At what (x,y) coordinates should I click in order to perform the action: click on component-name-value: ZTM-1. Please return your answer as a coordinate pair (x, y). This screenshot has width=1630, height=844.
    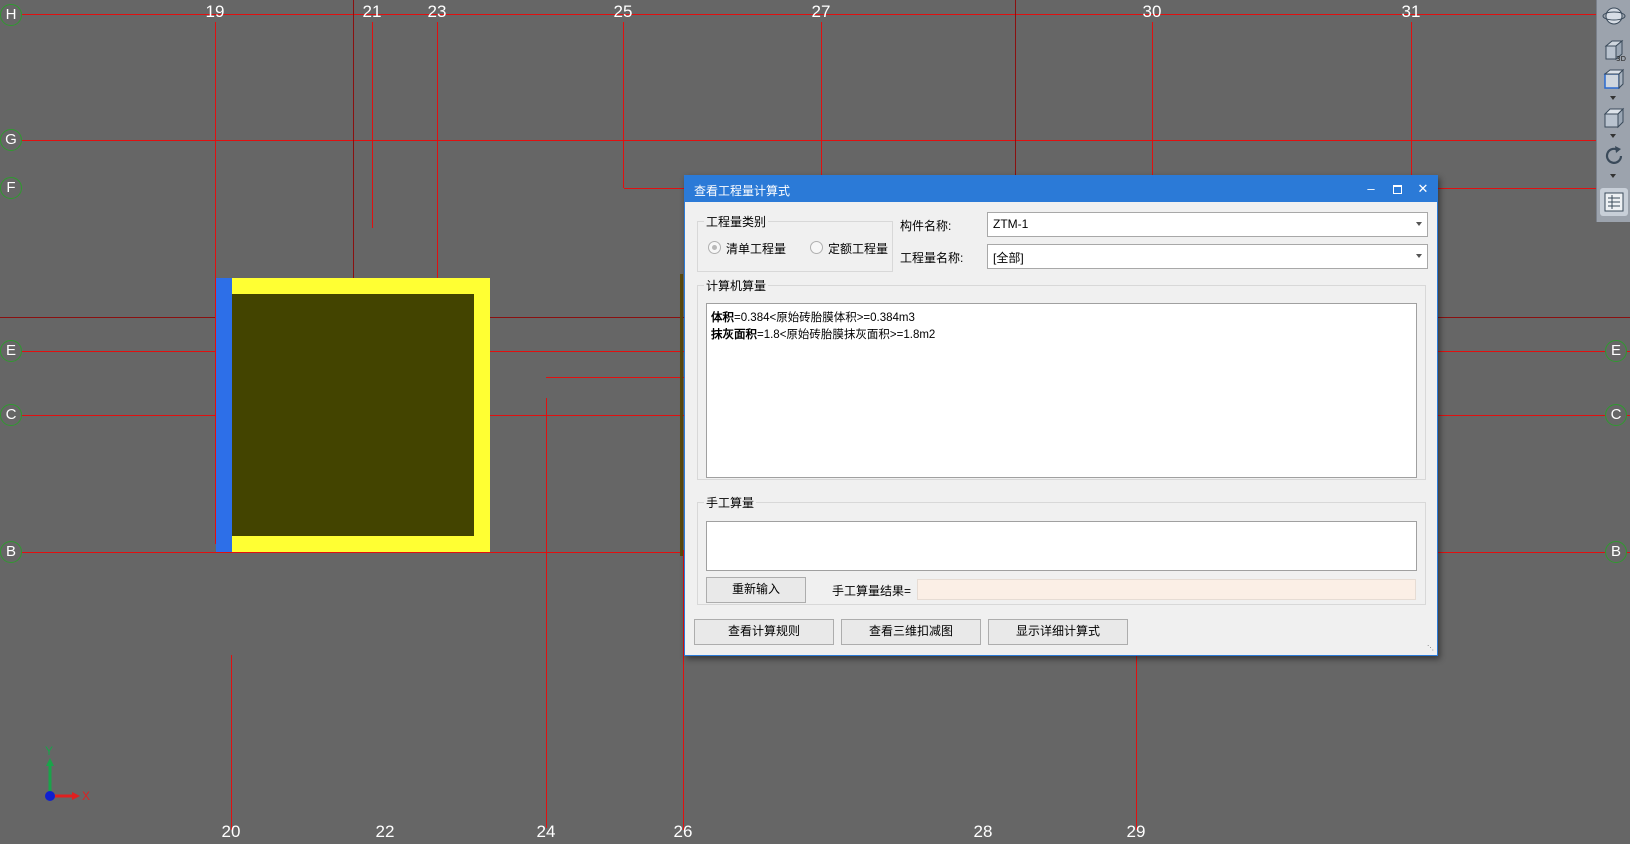
    Looking at the image, I should click on (1011, 224).